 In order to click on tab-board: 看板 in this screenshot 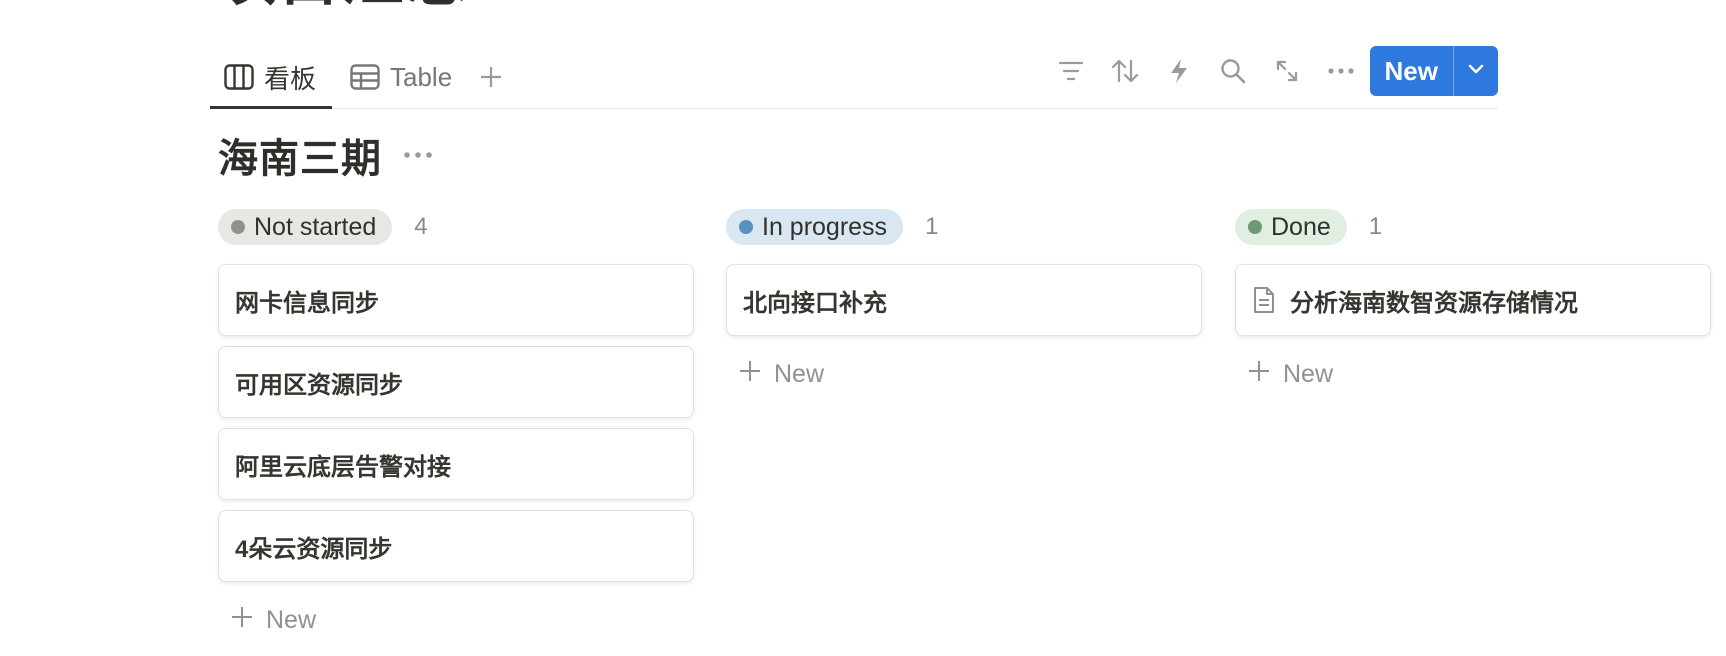, I will do `click(271, 77)`.